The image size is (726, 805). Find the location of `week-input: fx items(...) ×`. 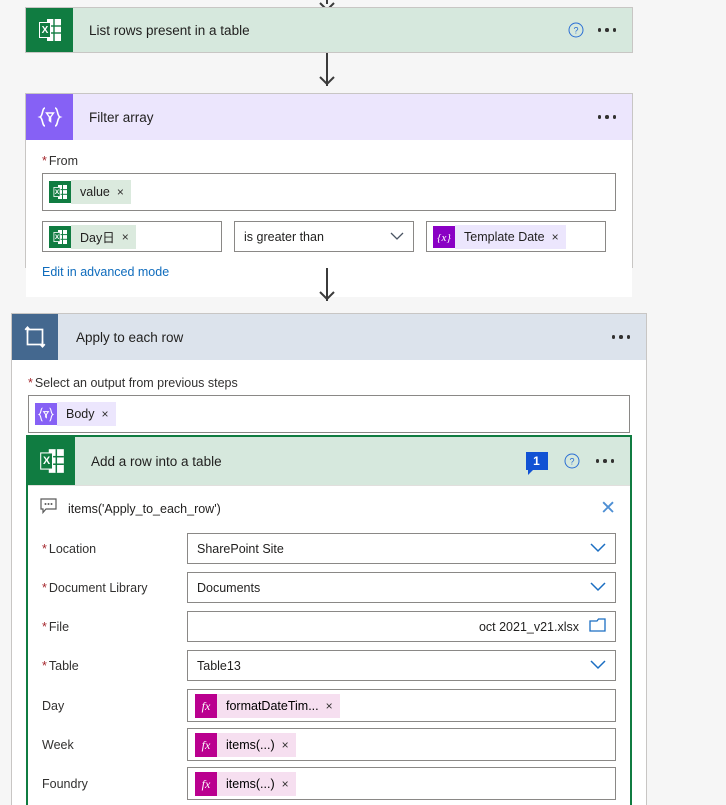

week-input: fx items(...) × is located at coordinates (401, 744).